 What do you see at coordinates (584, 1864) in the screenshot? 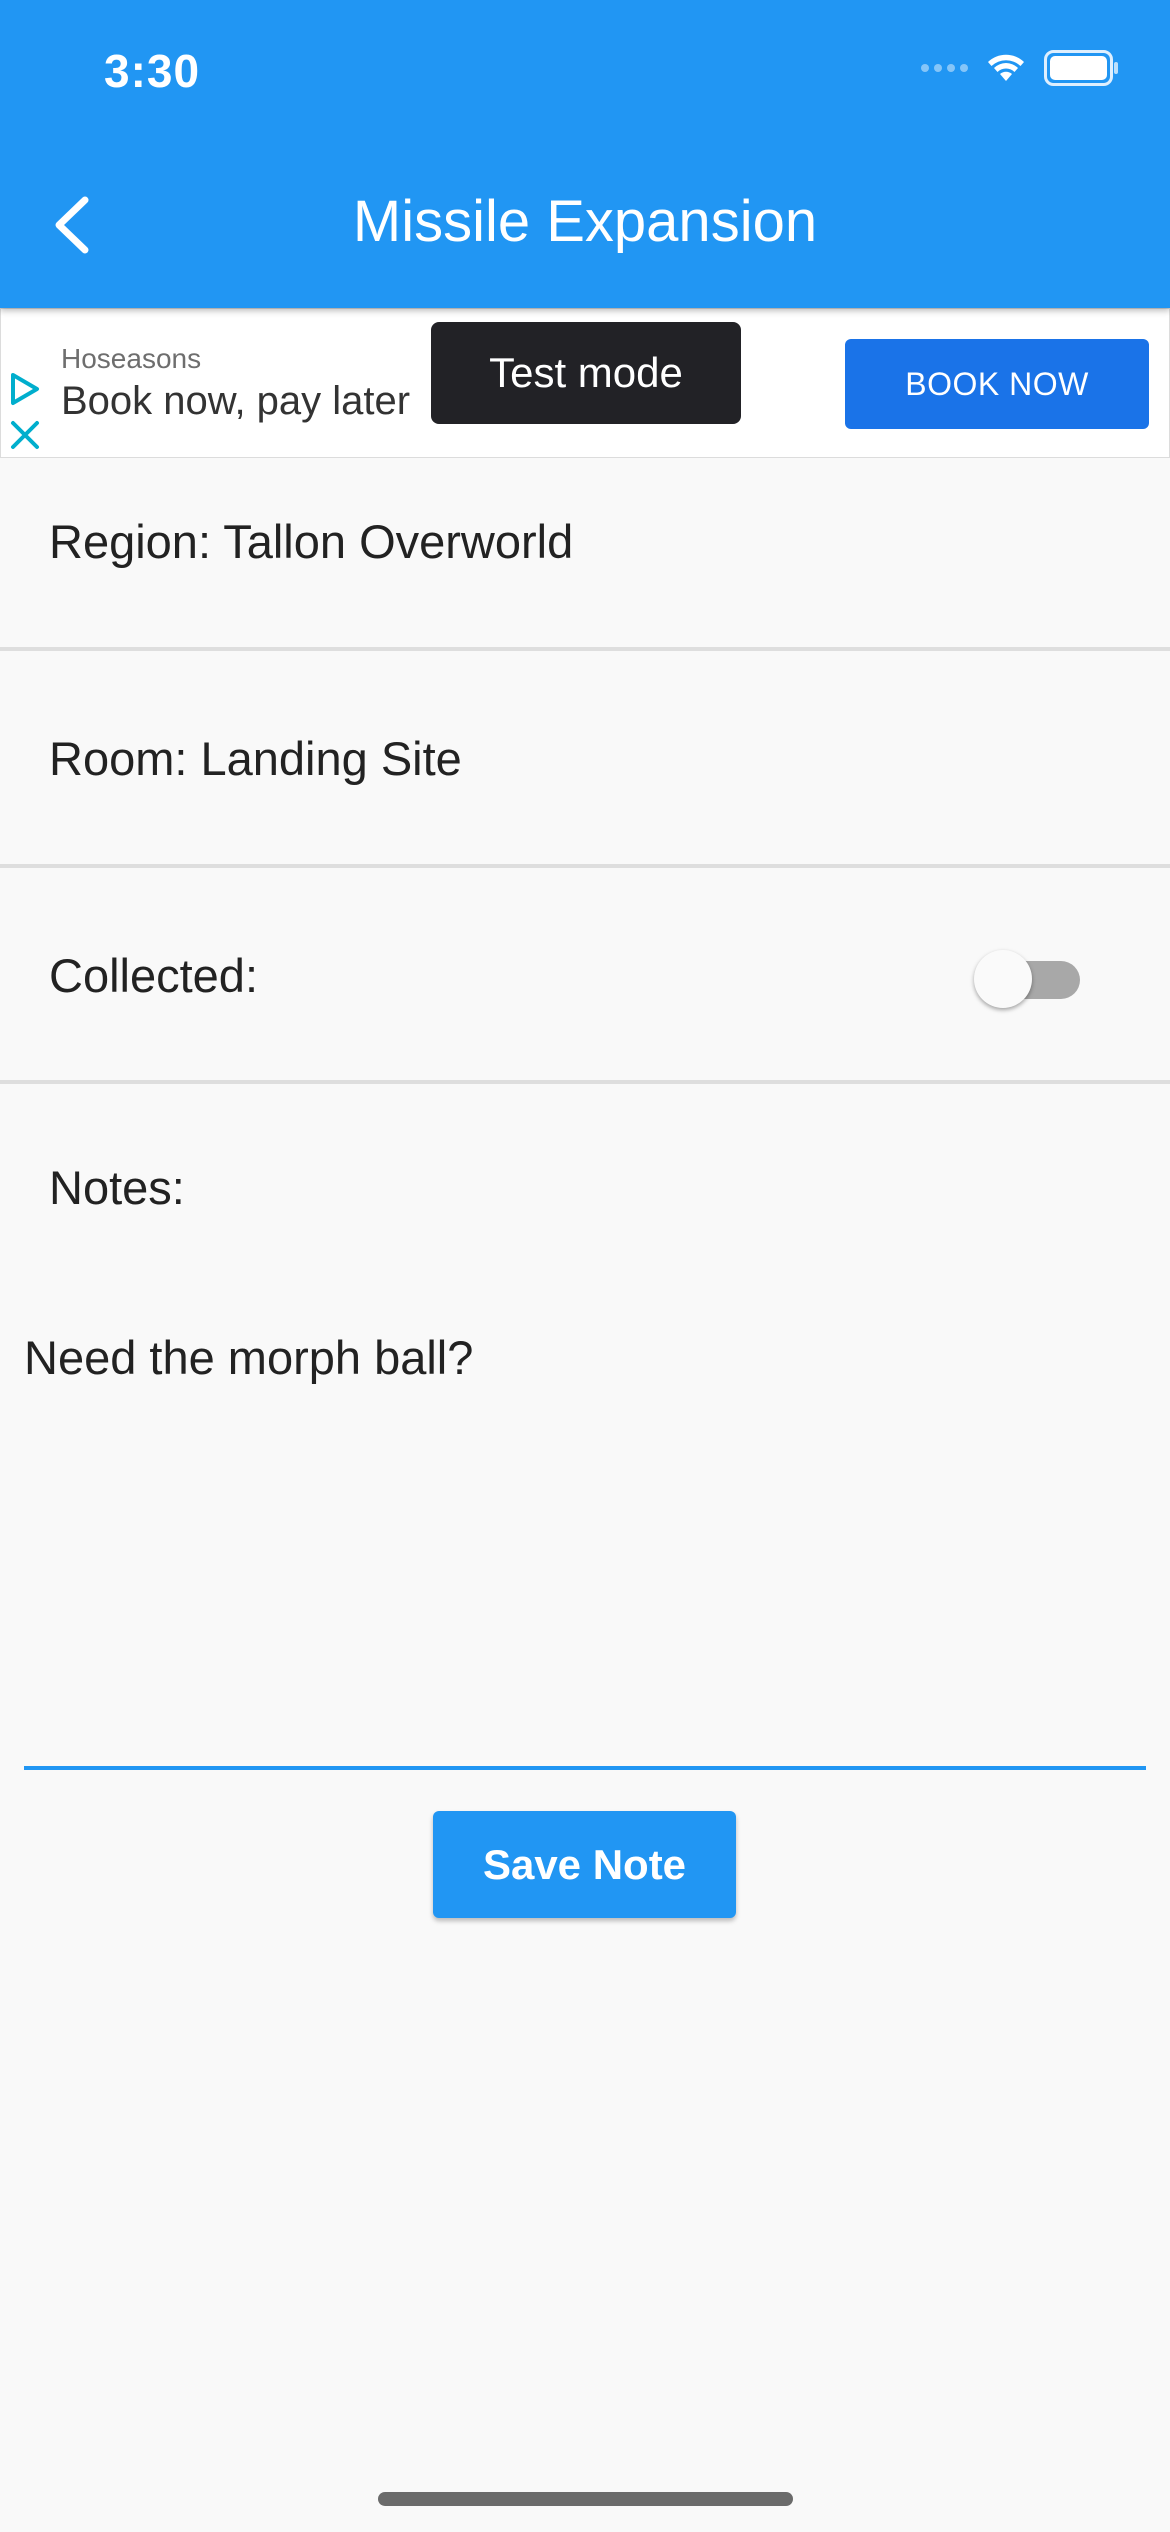
I see `save-note-button: Save Note` at bounding box center [584, 1864].